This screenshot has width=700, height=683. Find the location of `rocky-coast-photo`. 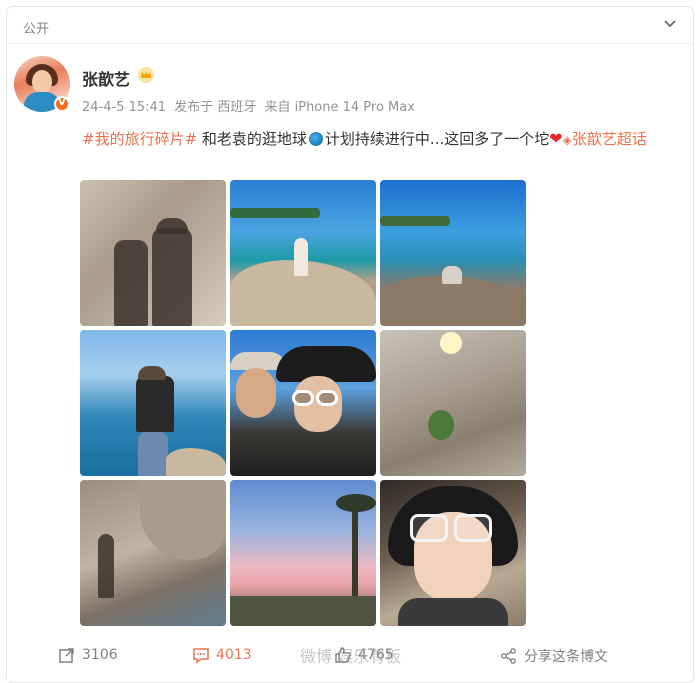

rocky-coast-photo is located at coordinates (453, 253).